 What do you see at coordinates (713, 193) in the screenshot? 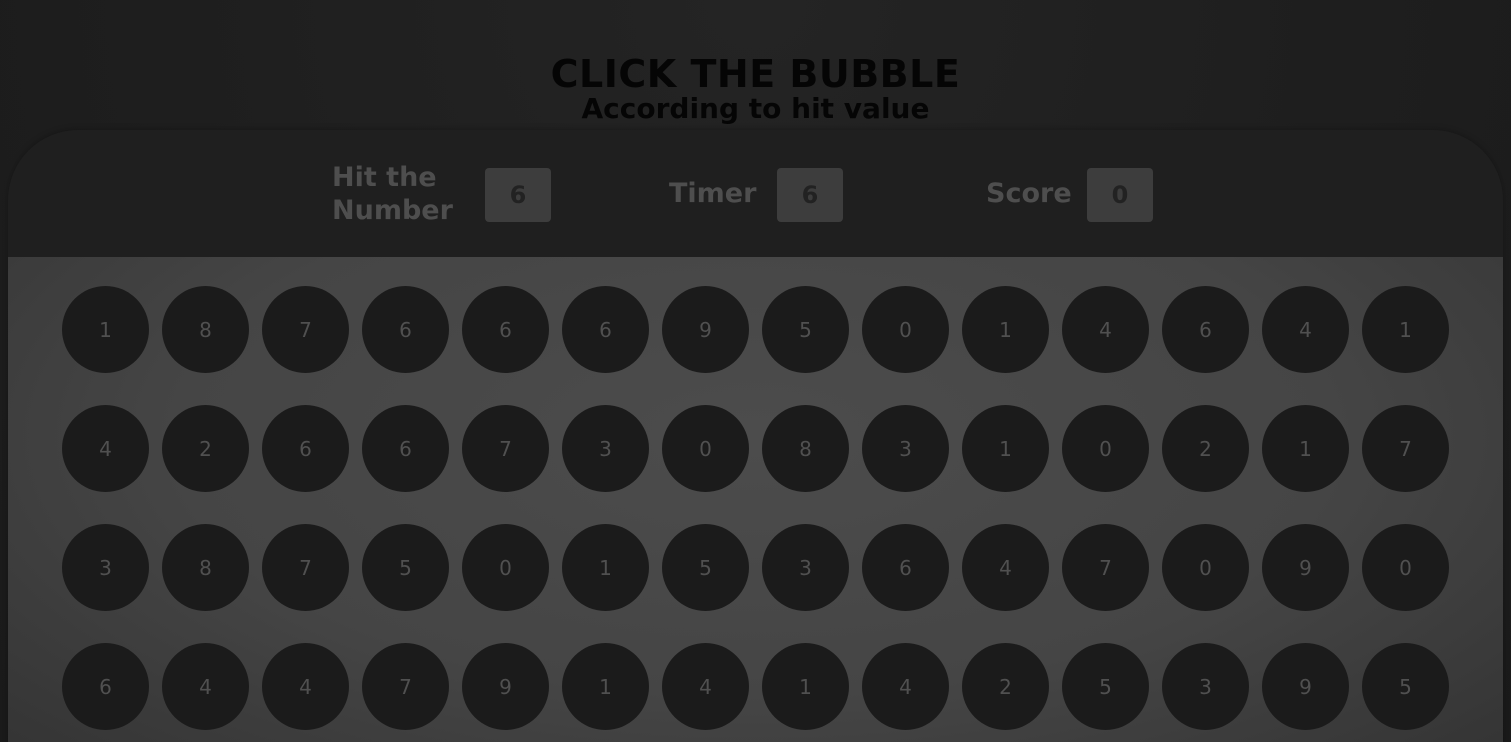
I see `timer-label: Timer` at bounding box center [713, 193].